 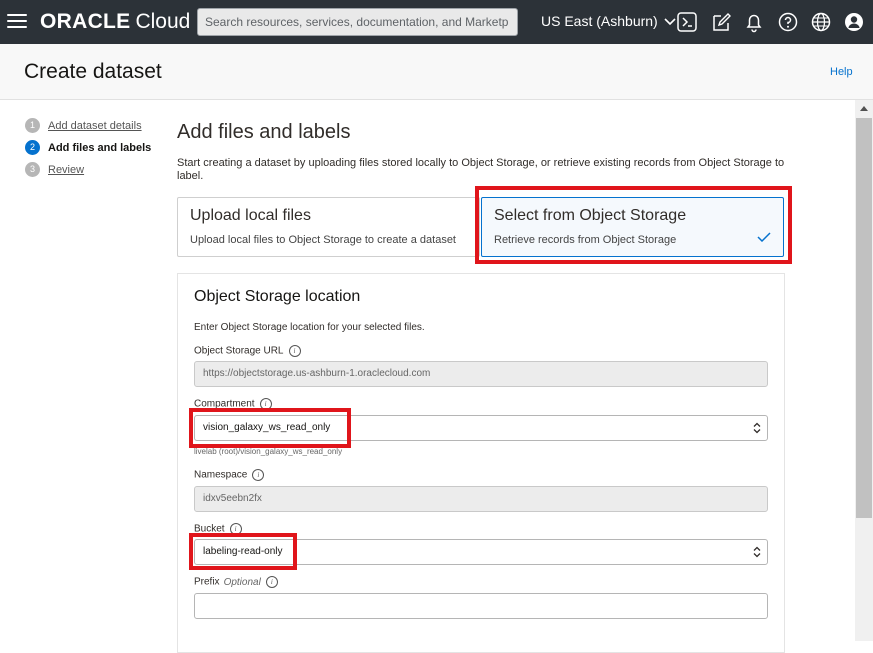 What do you see at coordinates (221, 475) in the screenshot?
I see `field-label-text: Namespace` at bounding box center [221, 475].